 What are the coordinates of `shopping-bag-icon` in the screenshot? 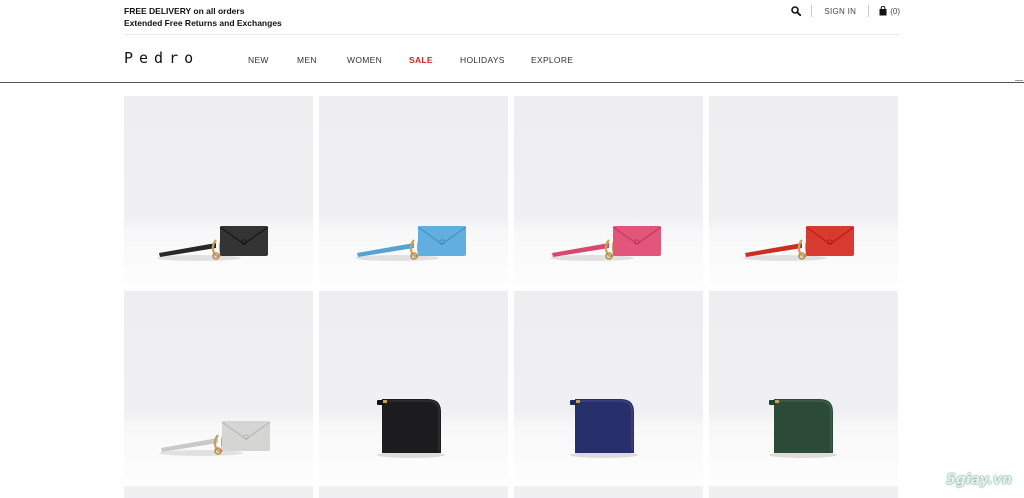 It's located at (883, 11).